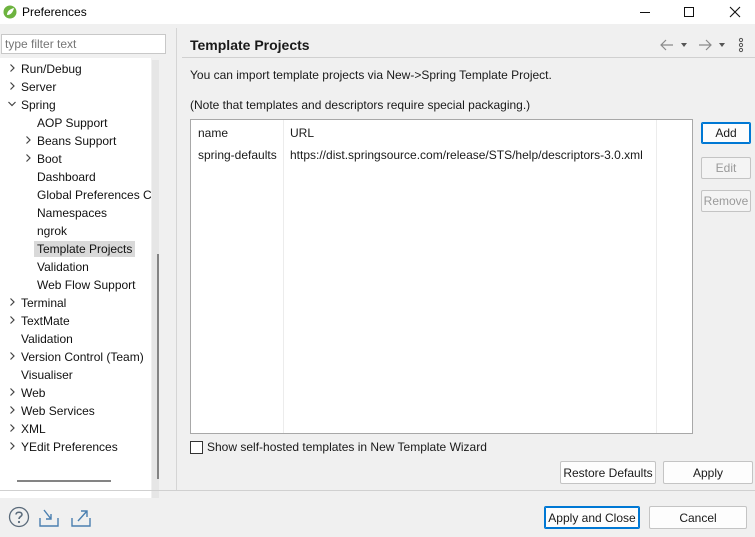 Image resolution: width=755 pixels, height=537 pixels. What do you see at coordinates (72, 123) in the screenshot?
I see `tree-item-label: AOP Support` at bounding box center [72, 123].